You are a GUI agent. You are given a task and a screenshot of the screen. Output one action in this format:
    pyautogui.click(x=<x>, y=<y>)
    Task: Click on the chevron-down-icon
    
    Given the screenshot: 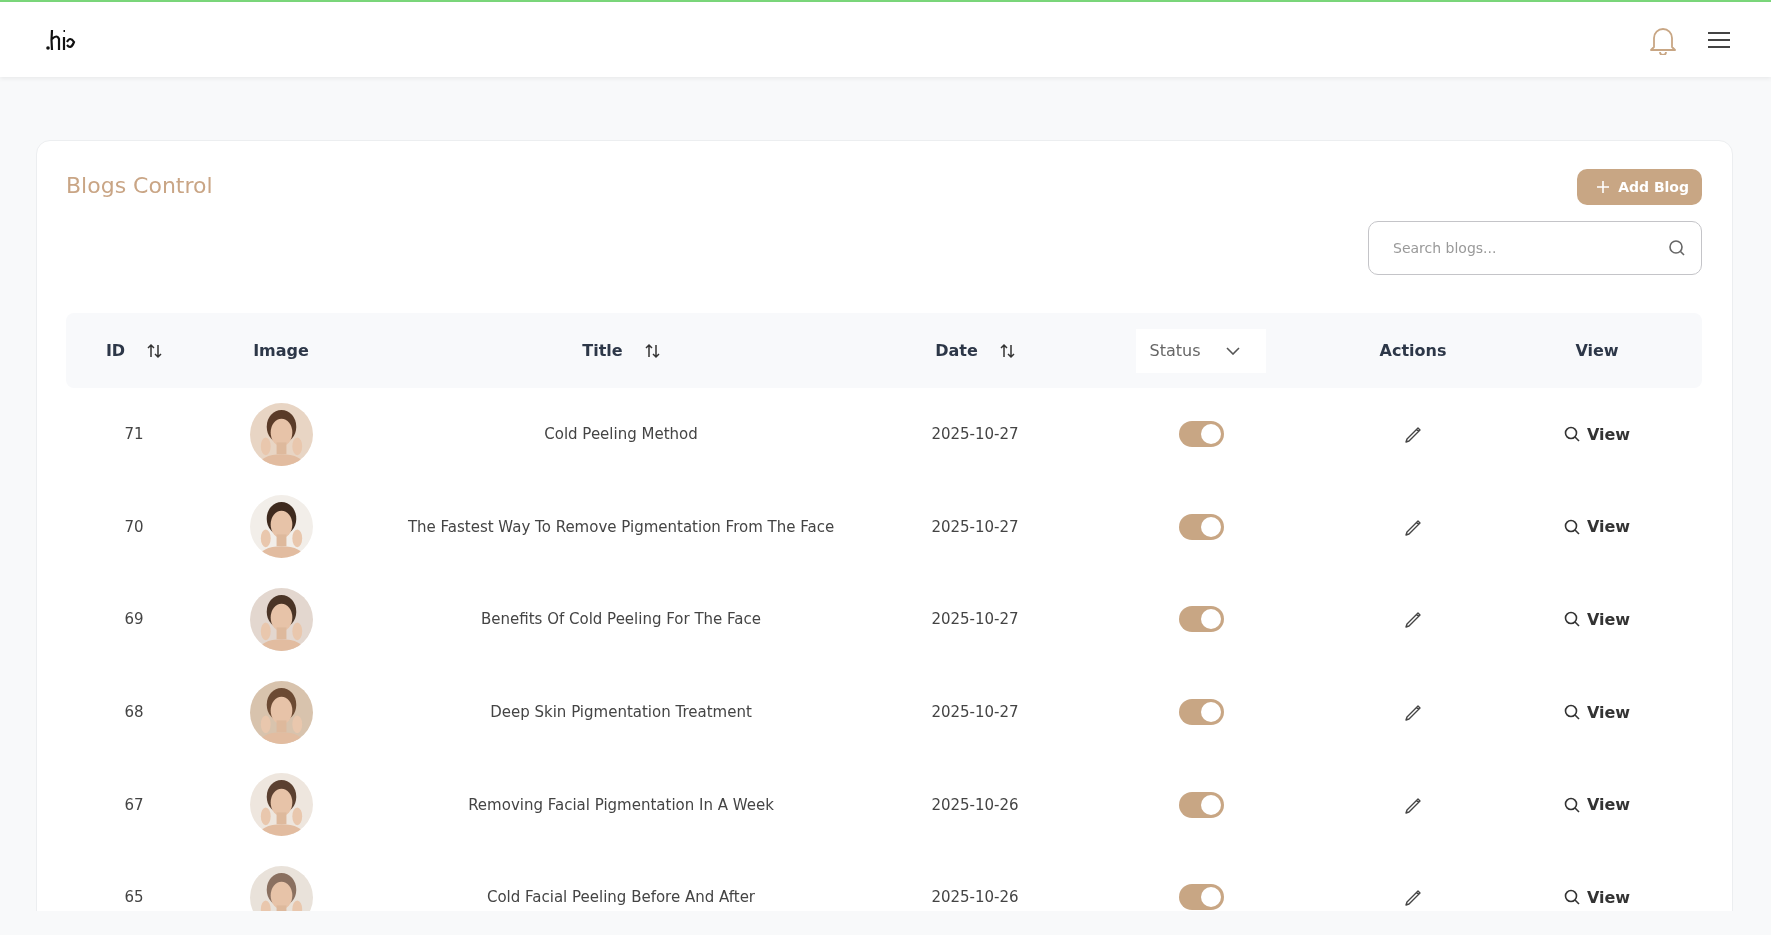 What is the action you would take?
    pyautogui.click(x=1233, y=350)
    